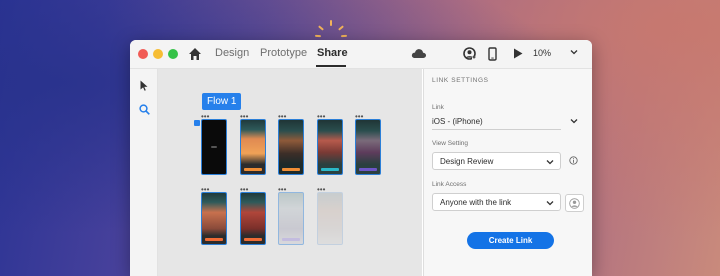  I want to click on avatar-icon, so click(574, 203).